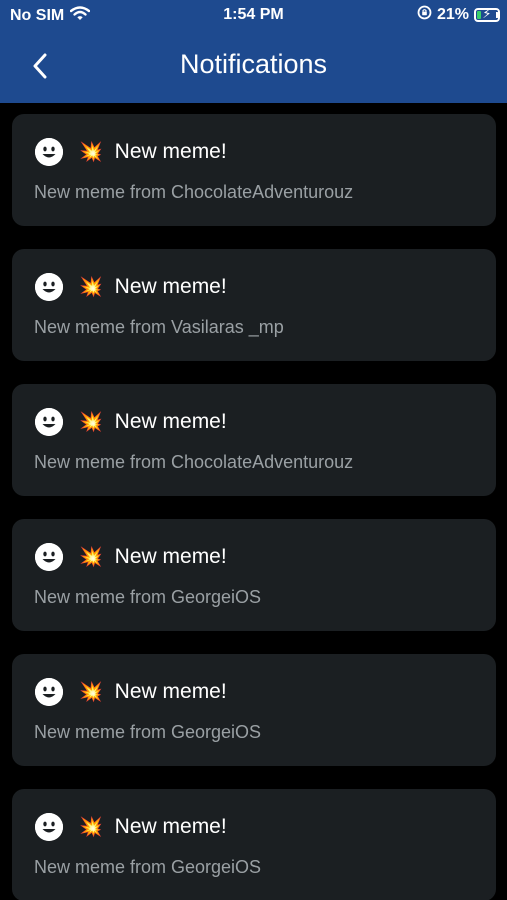  I want to click on notification-body: New meme from Vasilaras _mp, so click(159, 327).